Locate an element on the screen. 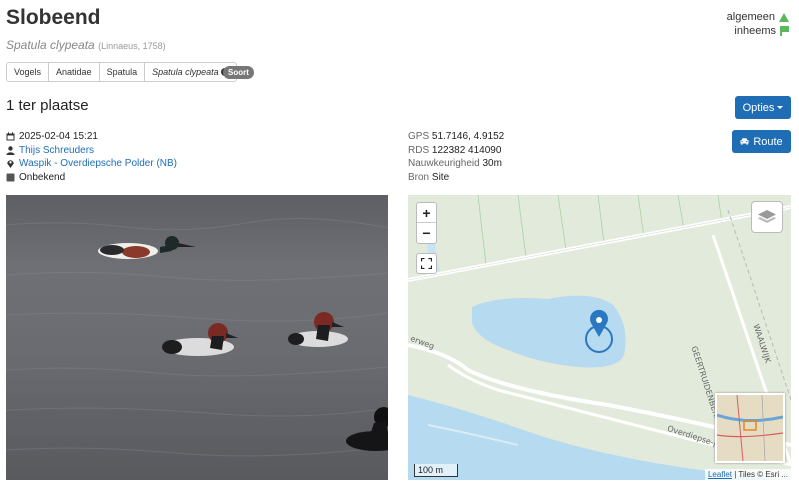  activity-value: Onbekend is located at coordinates (42, 177).